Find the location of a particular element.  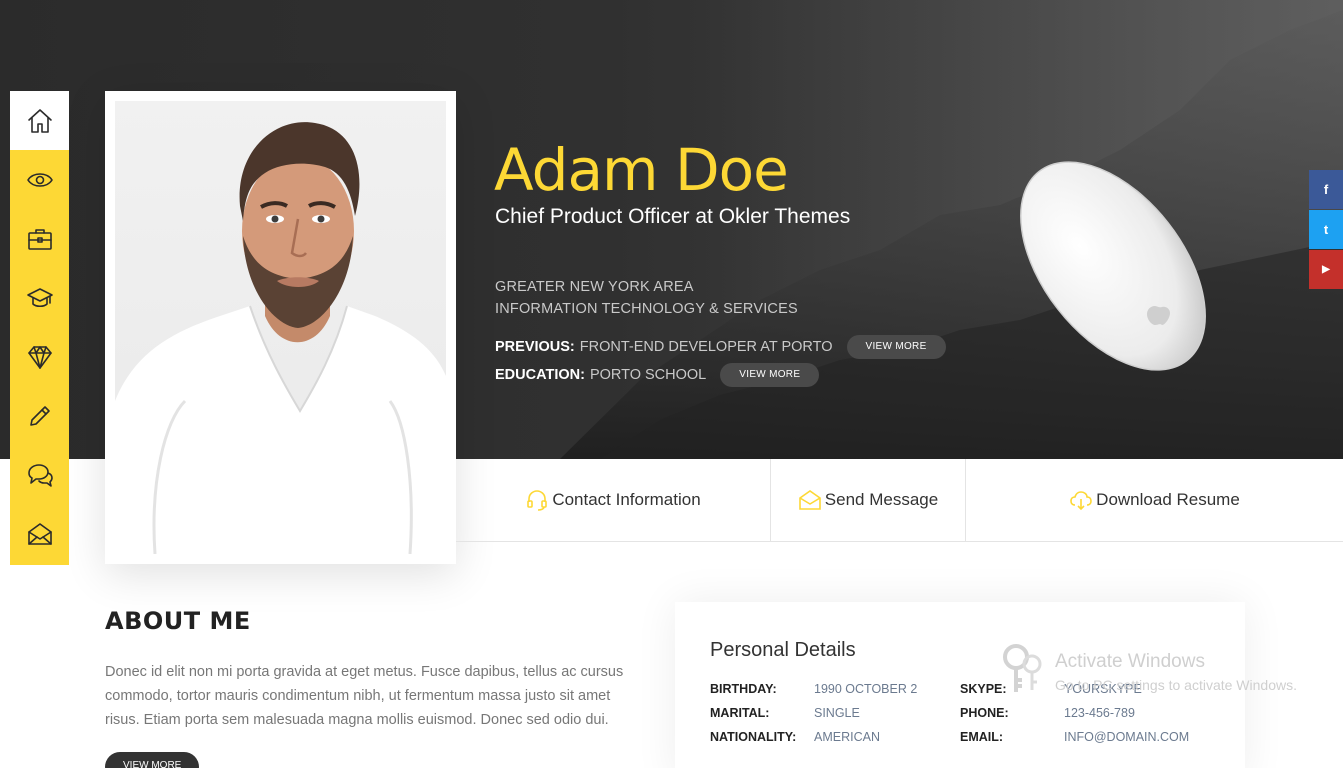

sidebar-nav is located at coordinates (39, 328).